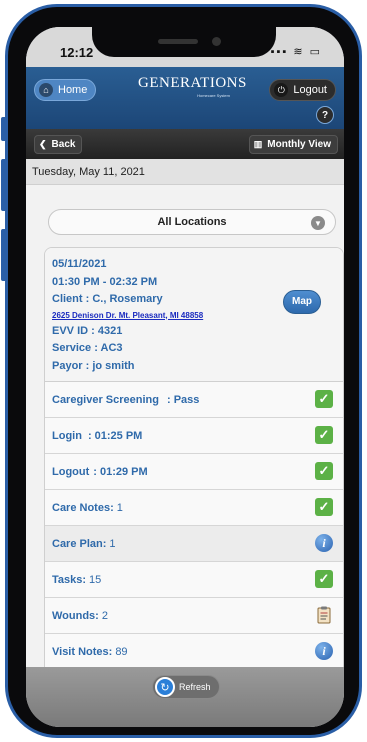 The height and width of the screenshot is (742, 367). I want to click on map-button: Map, so click(302, 302).